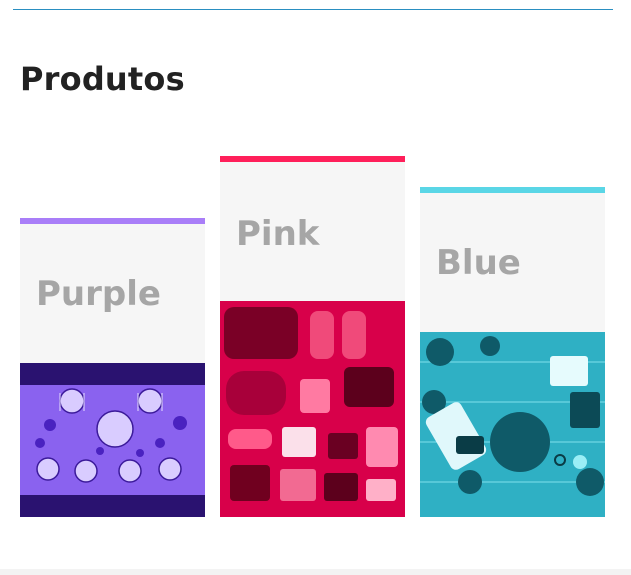 This screenshot has width=631, height=575. What do you see at coordinates (98, 294) in the screenshot?
I see `card-label: Purple` at bounding box center [98, 294].